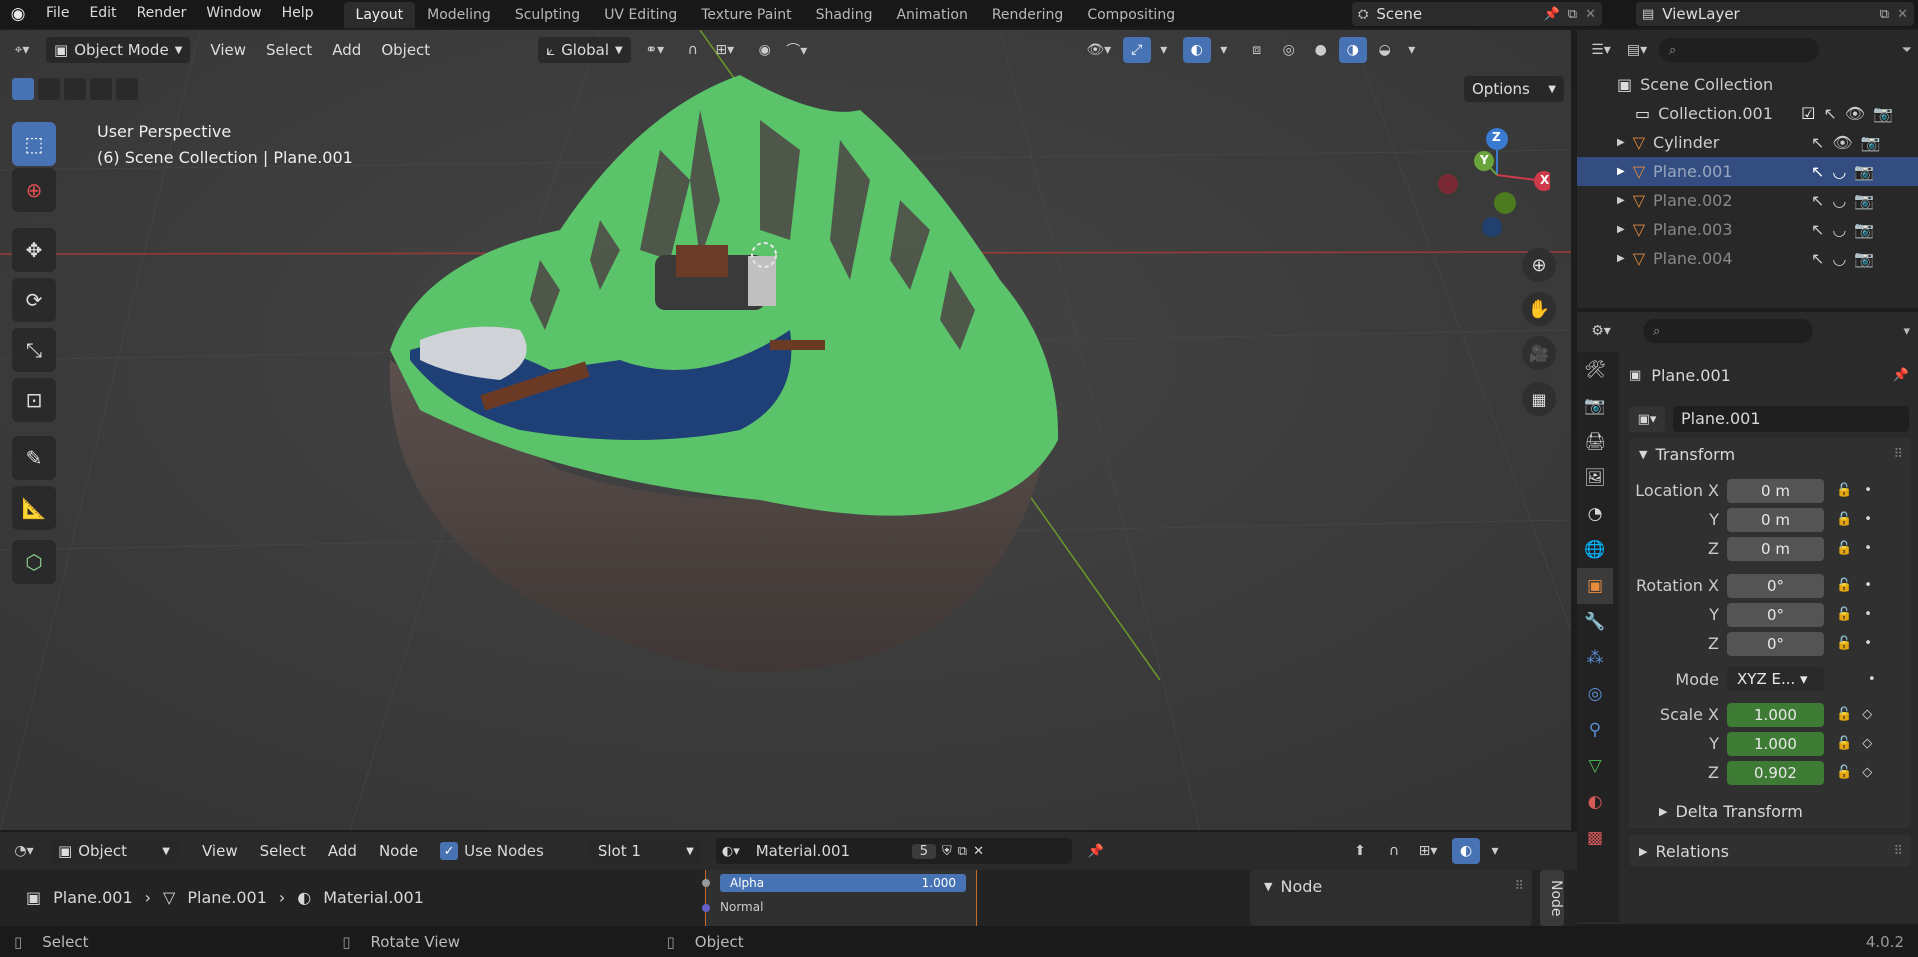  What do you see at coordinates (228, 50) in the screenshot?
I see `menu-view: View` at bounding box center [228, 50].